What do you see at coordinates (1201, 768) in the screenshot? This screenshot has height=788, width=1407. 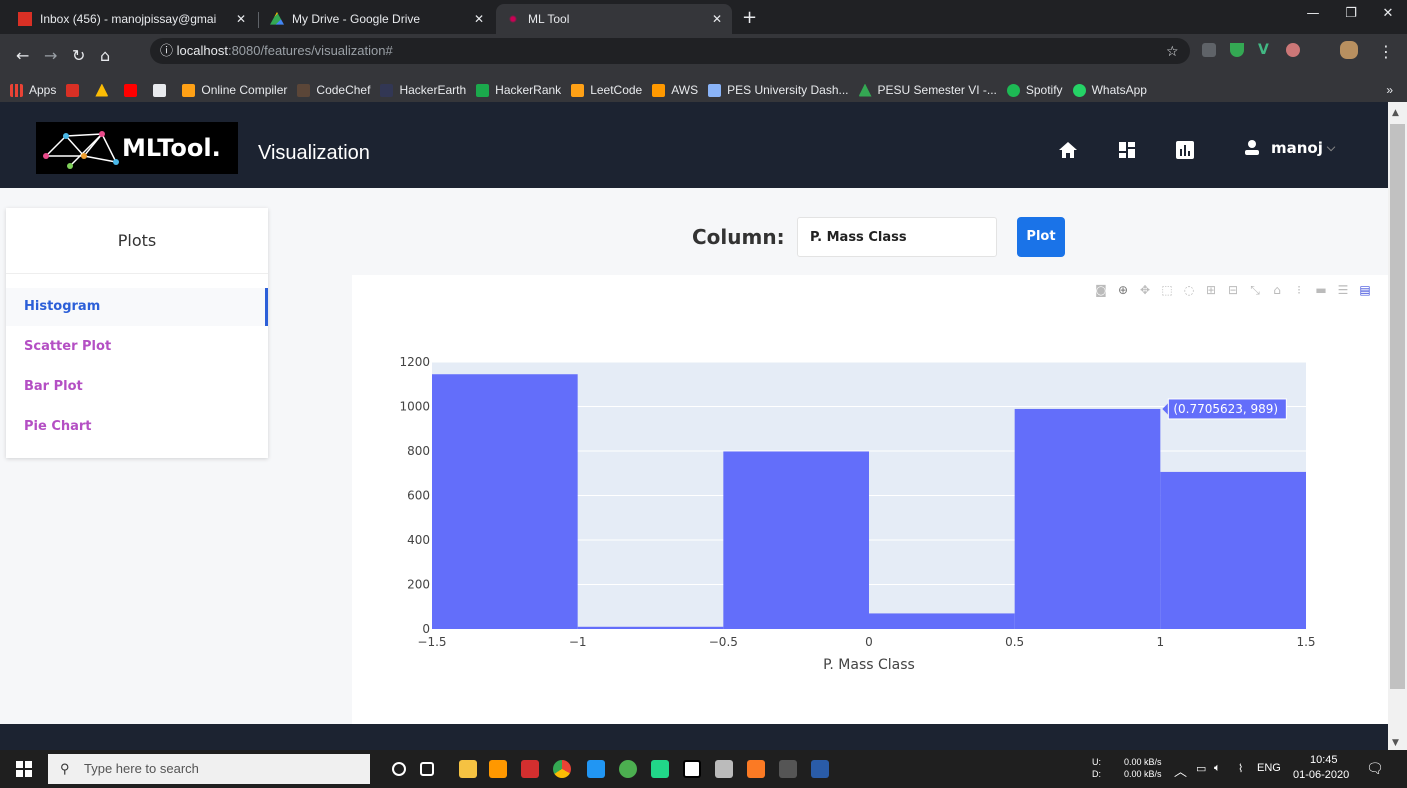 I see `battery-icon: ▭` at bounding box center [1201, 768].